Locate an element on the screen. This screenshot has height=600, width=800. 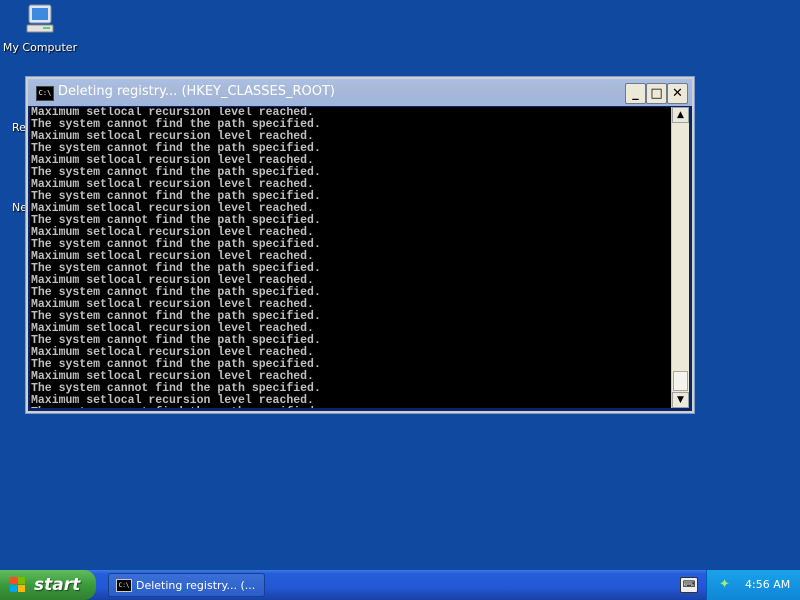
arrow-down-icon: ▼ is located at coordinates (680, 400).